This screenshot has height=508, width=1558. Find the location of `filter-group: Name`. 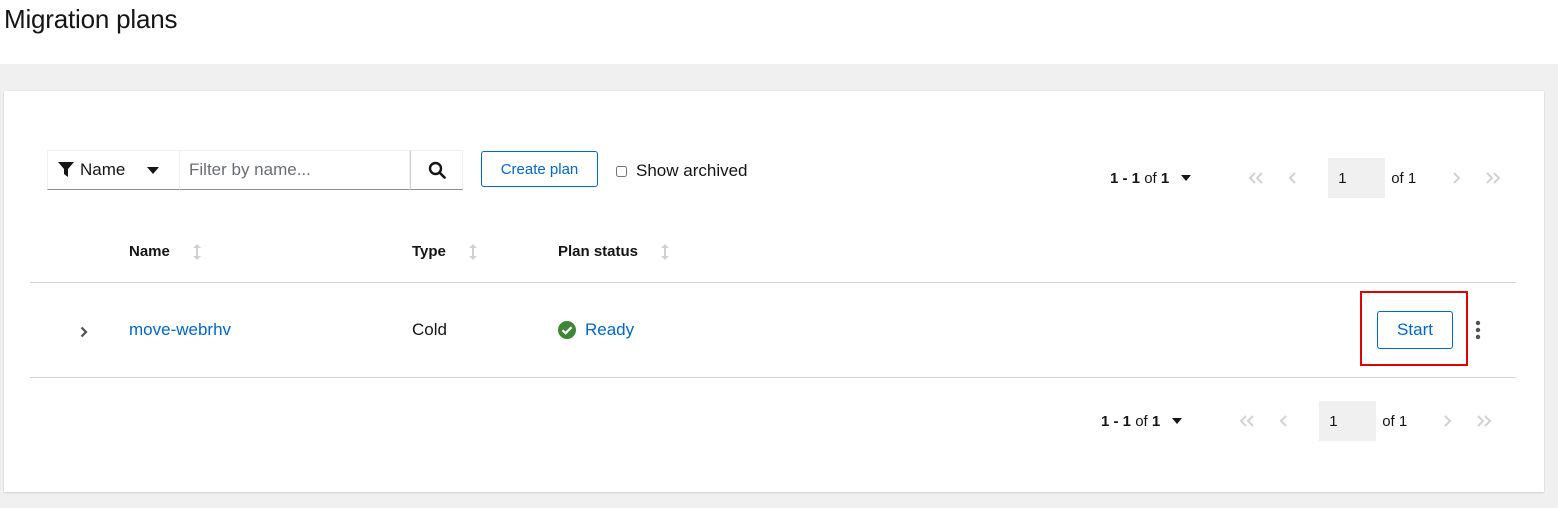

filter-group: Name is located at coordinates (255, 170).